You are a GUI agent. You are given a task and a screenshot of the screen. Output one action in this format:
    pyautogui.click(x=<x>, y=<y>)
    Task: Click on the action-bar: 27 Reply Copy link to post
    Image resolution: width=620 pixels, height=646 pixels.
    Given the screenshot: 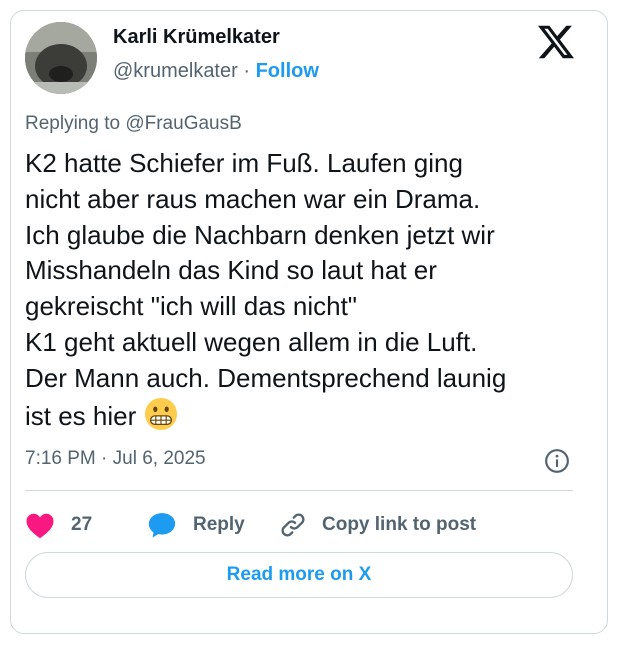 What is the action you would take?
    pyautogui.click(x=299, y=525)
    